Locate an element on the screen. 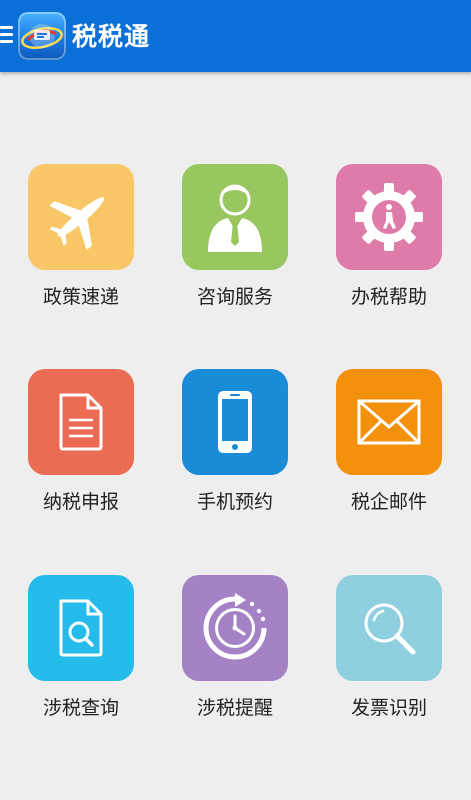  tile-tax-query: 涉税查询 is located at coordinates (81, 647).